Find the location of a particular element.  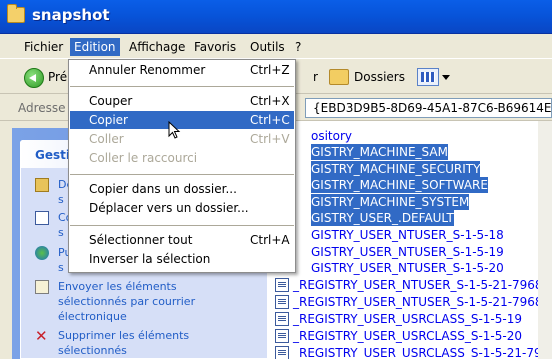

menu-affichage: Affichage is located at coordinates (157, 47).